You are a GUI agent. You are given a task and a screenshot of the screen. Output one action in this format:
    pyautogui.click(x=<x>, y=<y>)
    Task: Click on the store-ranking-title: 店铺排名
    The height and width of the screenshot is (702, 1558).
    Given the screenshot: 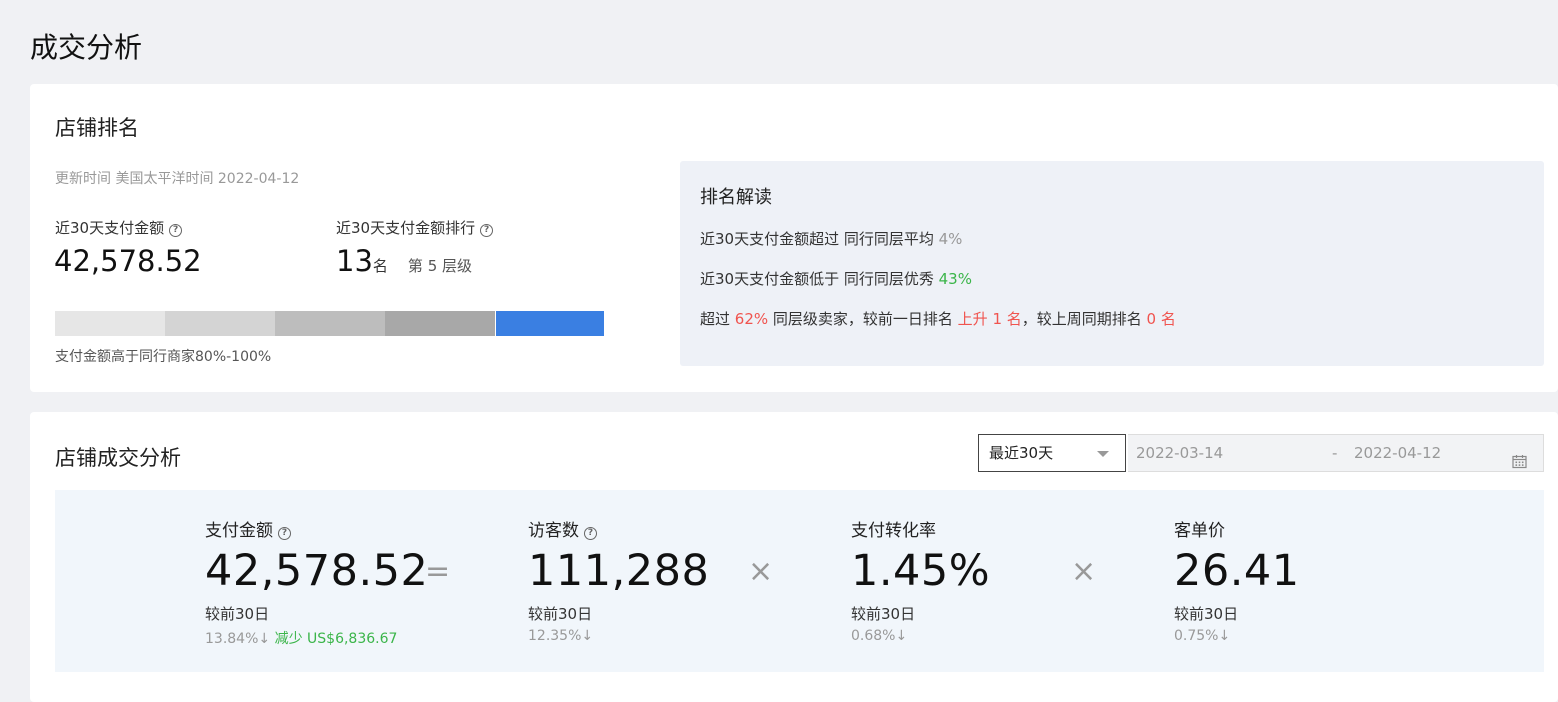 What is the action you would take?
    pyautogui.click(x=97, y=128)
    